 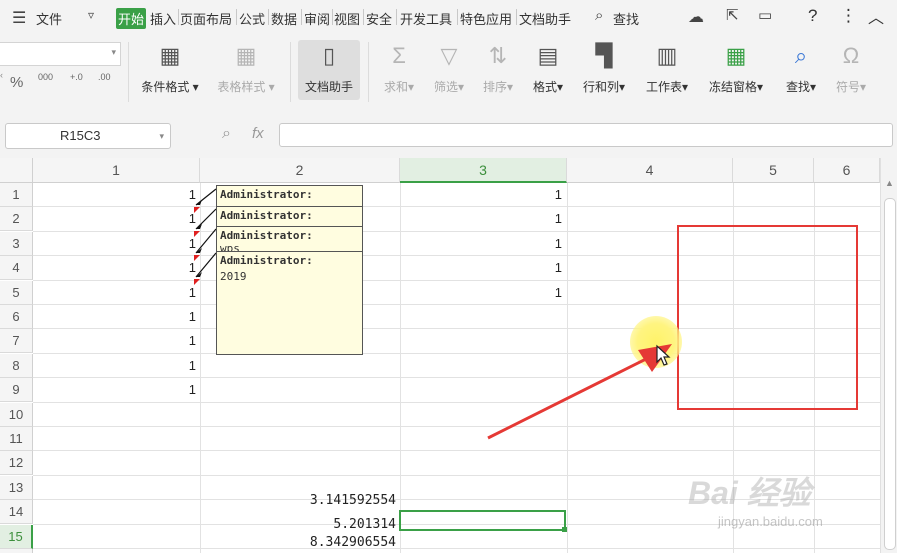 What do you see at coordinates (317, 18) in the screenshot?
I see `tab-review: 审阅` at bounding box center [317, 18].